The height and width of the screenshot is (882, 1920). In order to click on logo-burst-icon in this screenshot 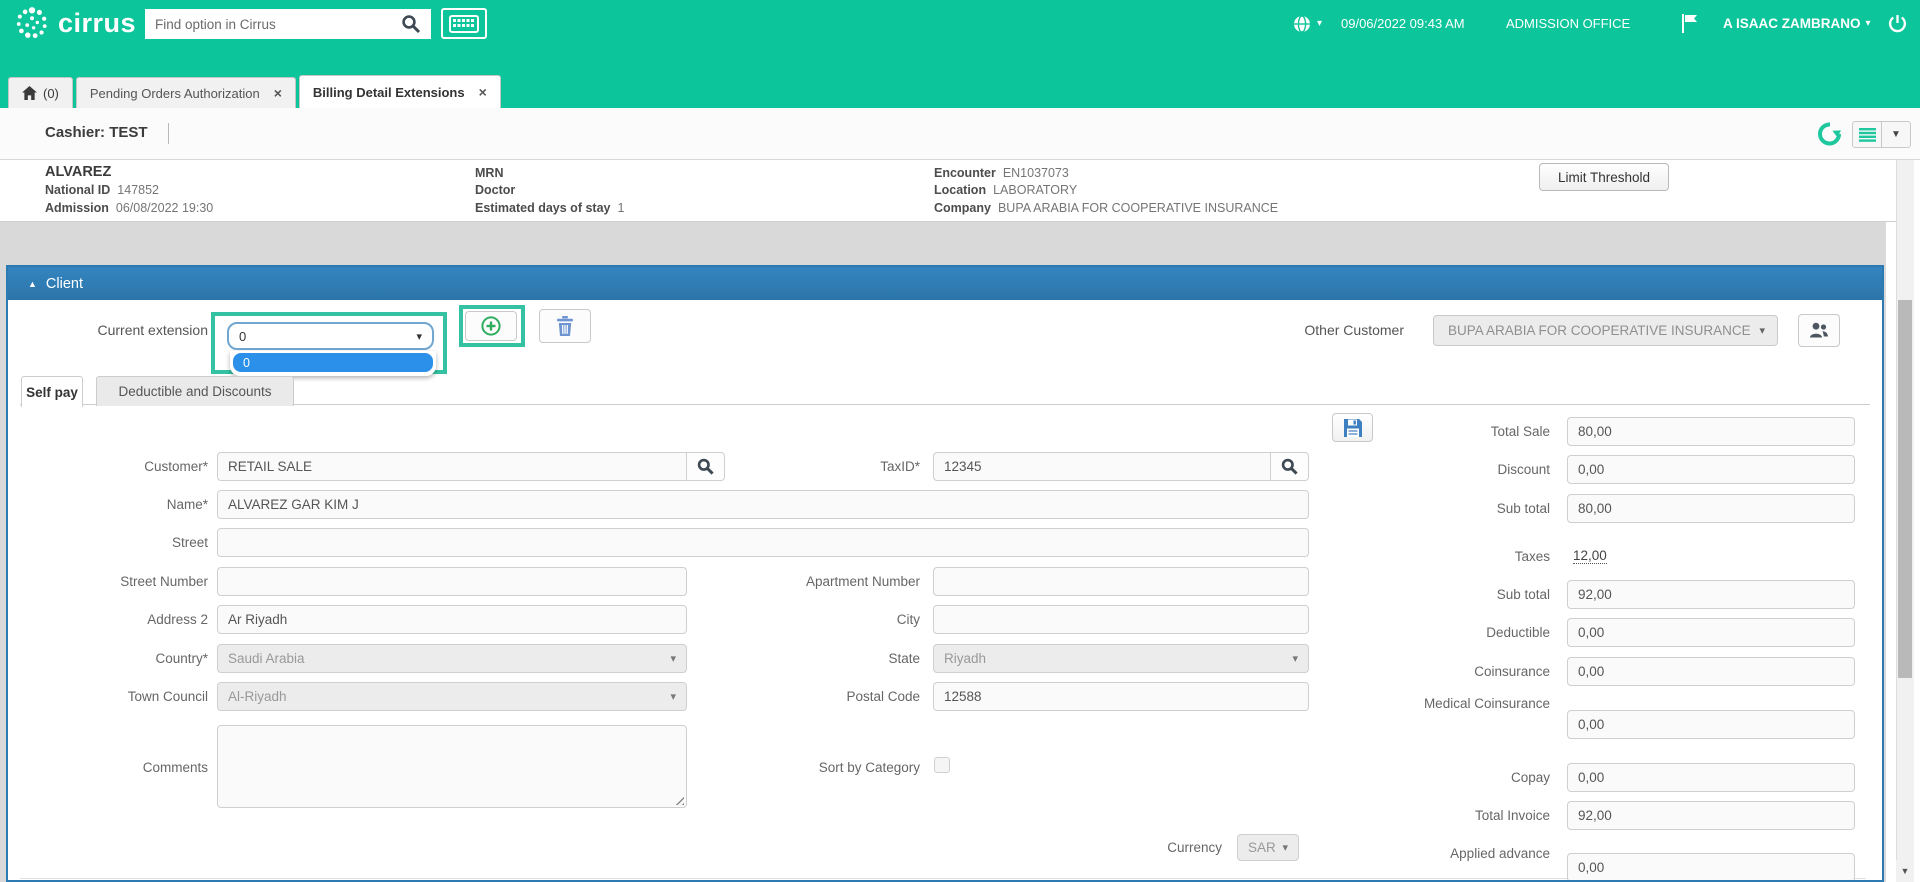, I will do `click(31, 23)`.